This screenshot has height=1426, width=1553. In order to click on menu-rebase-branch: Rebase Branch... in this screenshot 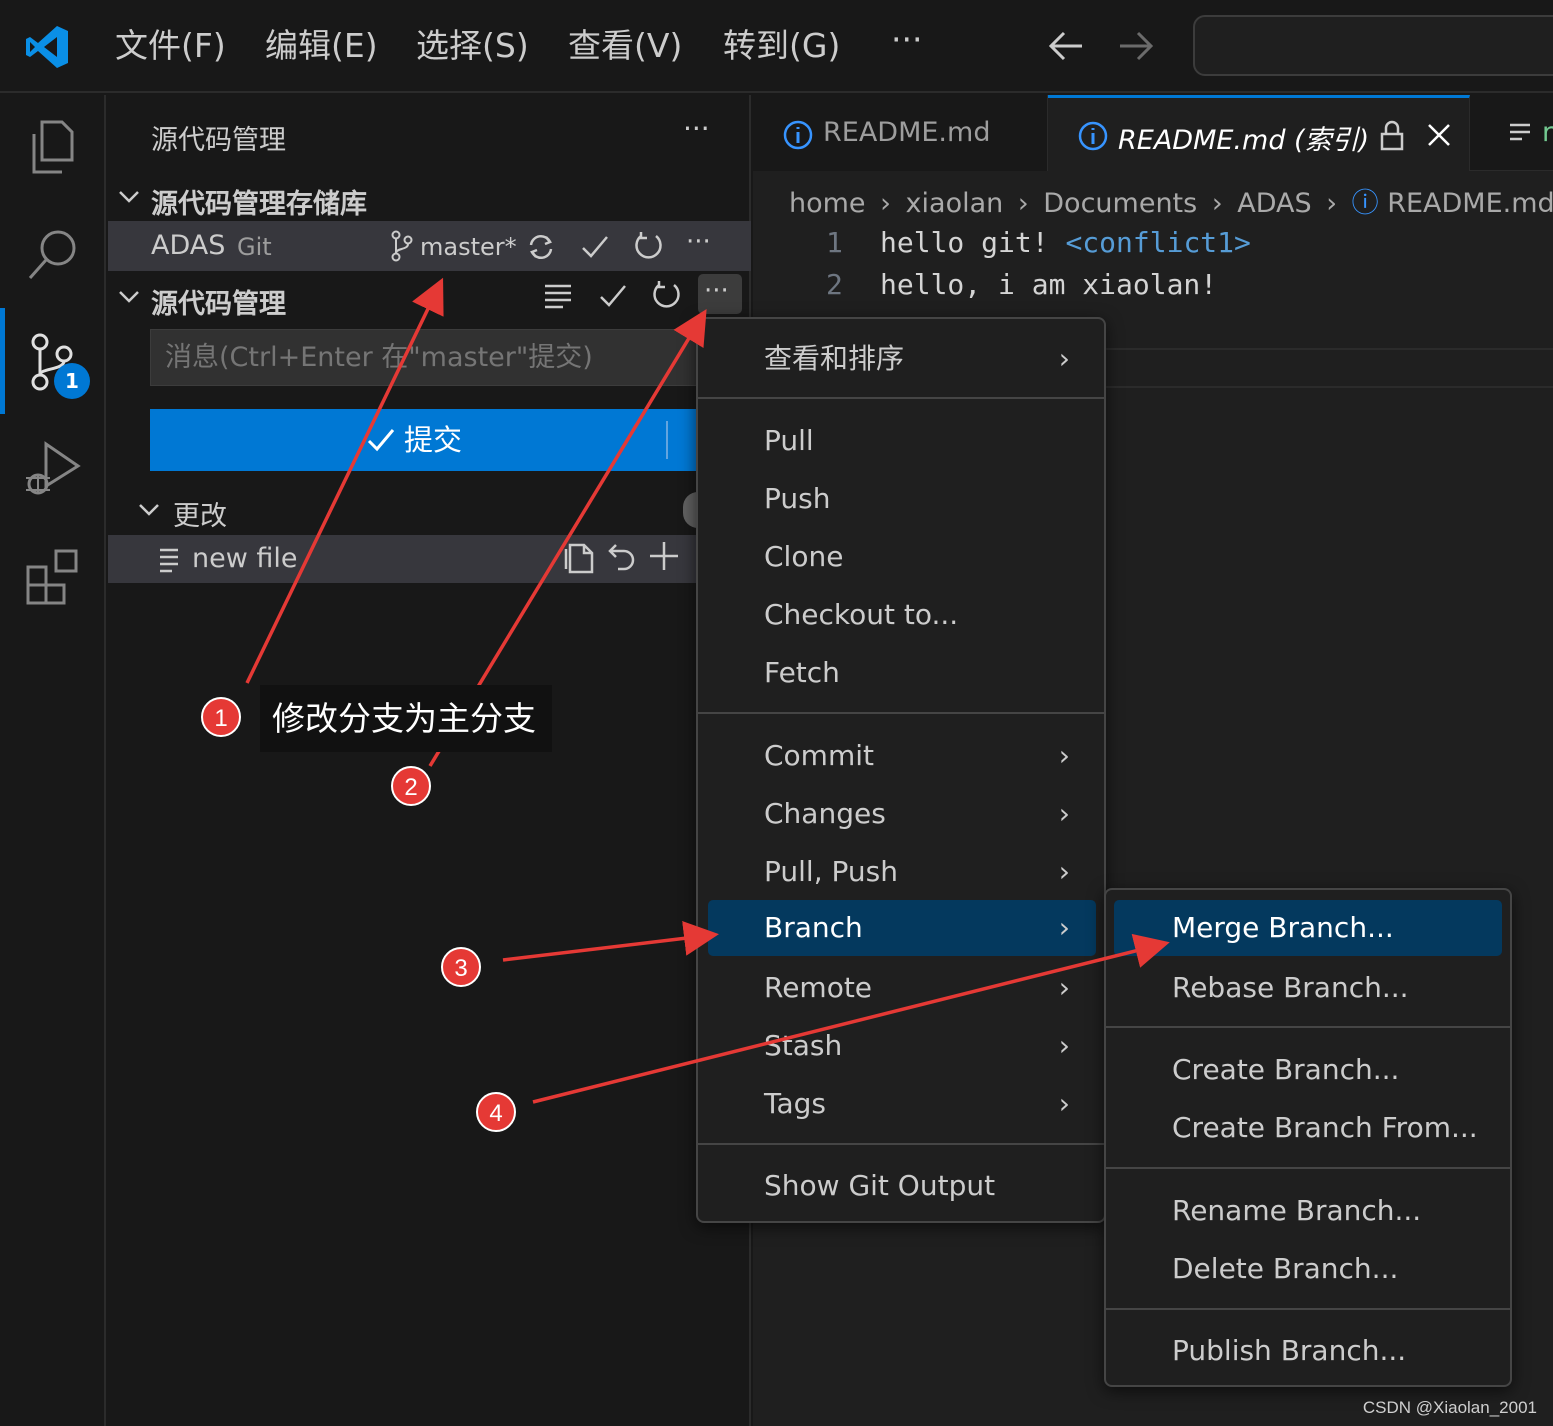, I will do `click(1308, 988)`.